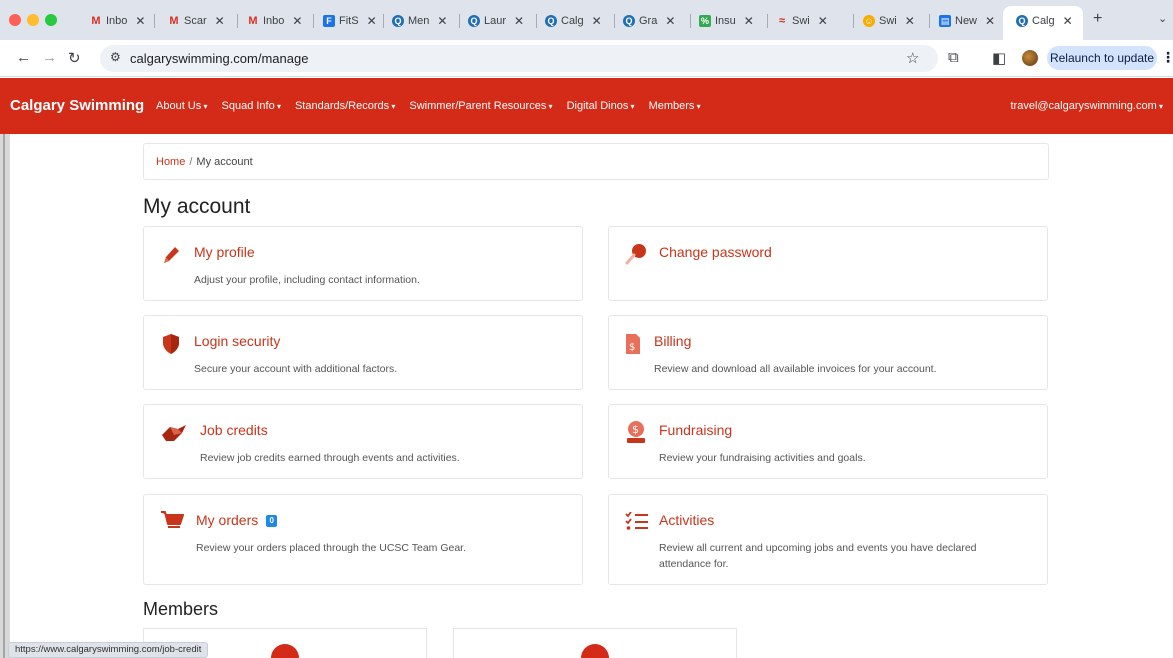 The image size is (1173, 658). What do you see at coordinates (33, 20) in the screenshot?
I see `window-minimize-button` at bounding box center [33, 20].